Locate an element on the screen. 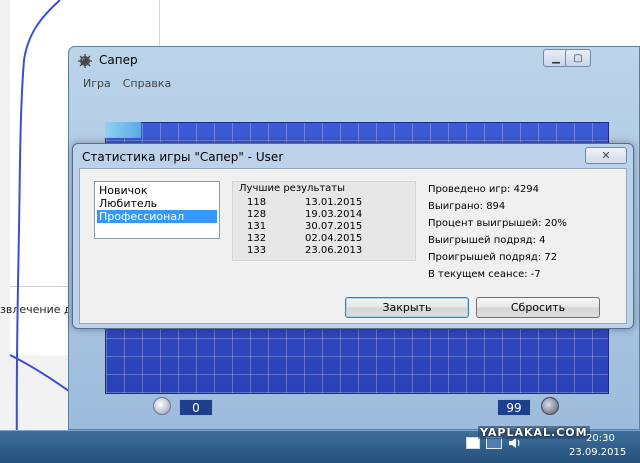 The image size is (640, 463). best-result-row: 128 19.03.2014 is located at coordinates (304, 214).